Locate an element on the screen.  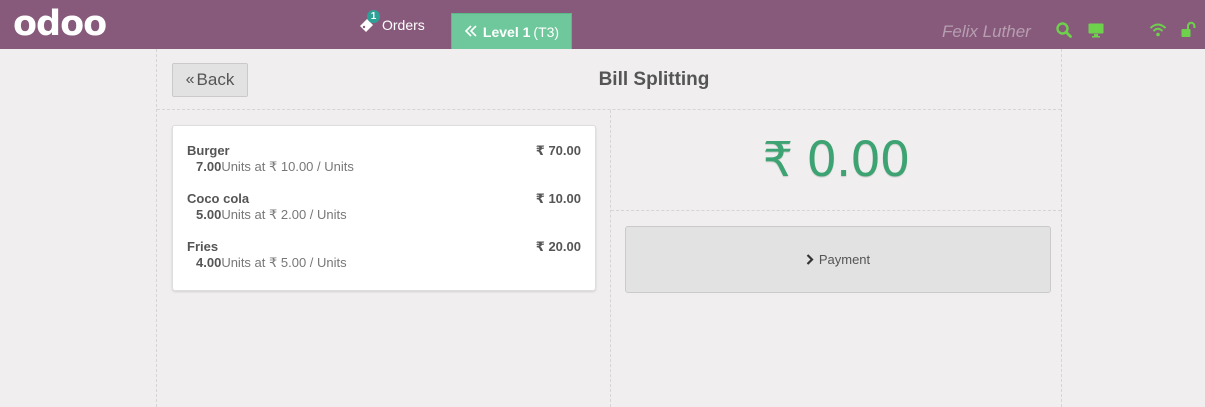
ticket-icon: 1 is located at coordinates (369, 22).